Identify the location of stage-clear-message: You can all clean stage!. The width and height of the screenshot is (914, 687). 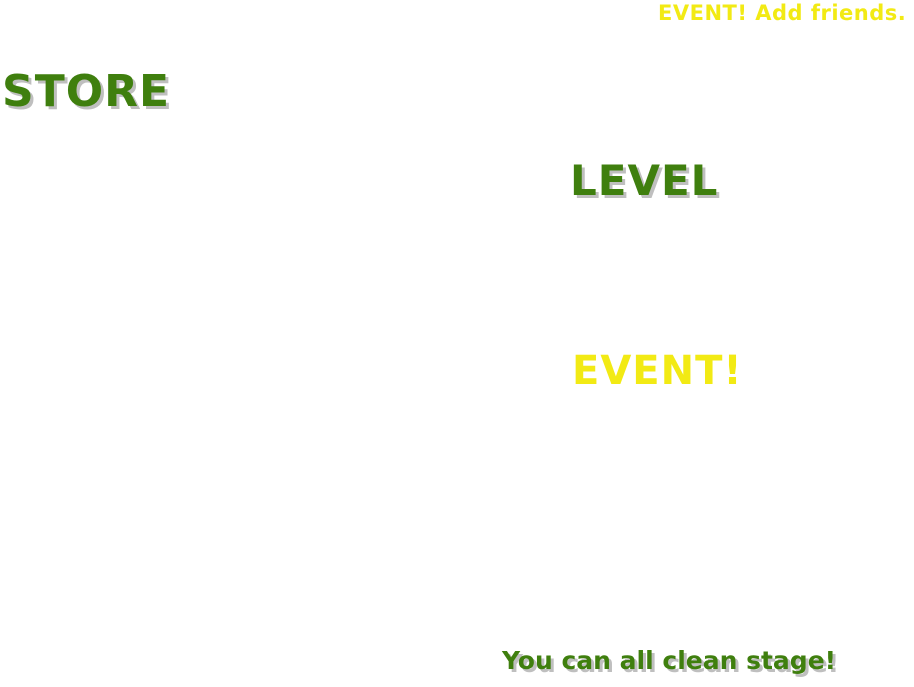
(669, 660).